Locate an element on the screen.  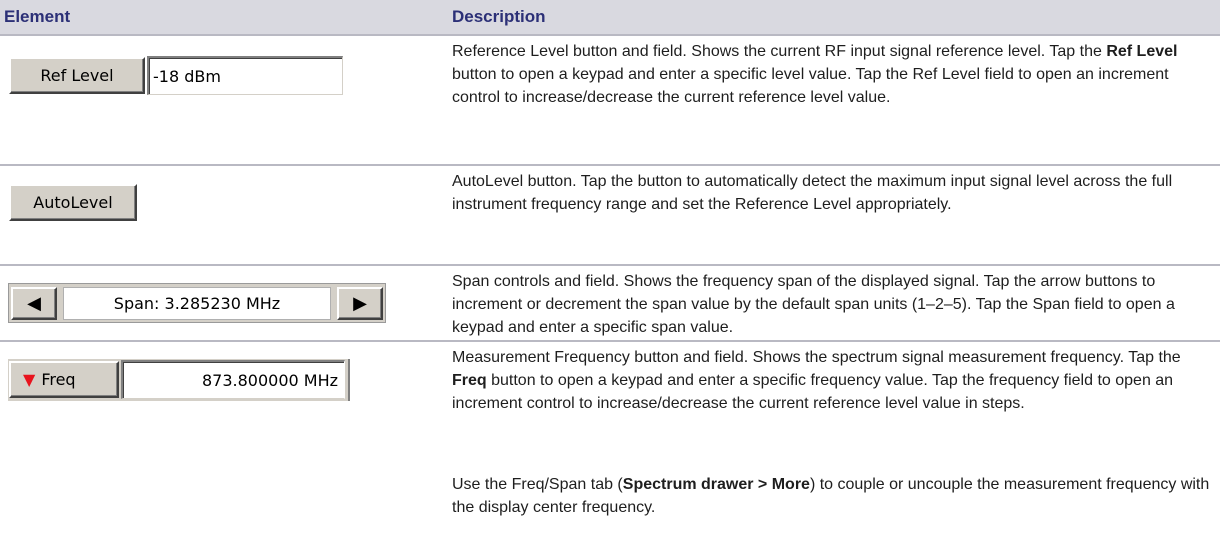
span-field: Span: 3.285230 MHz is located at coordinates (197, 303).